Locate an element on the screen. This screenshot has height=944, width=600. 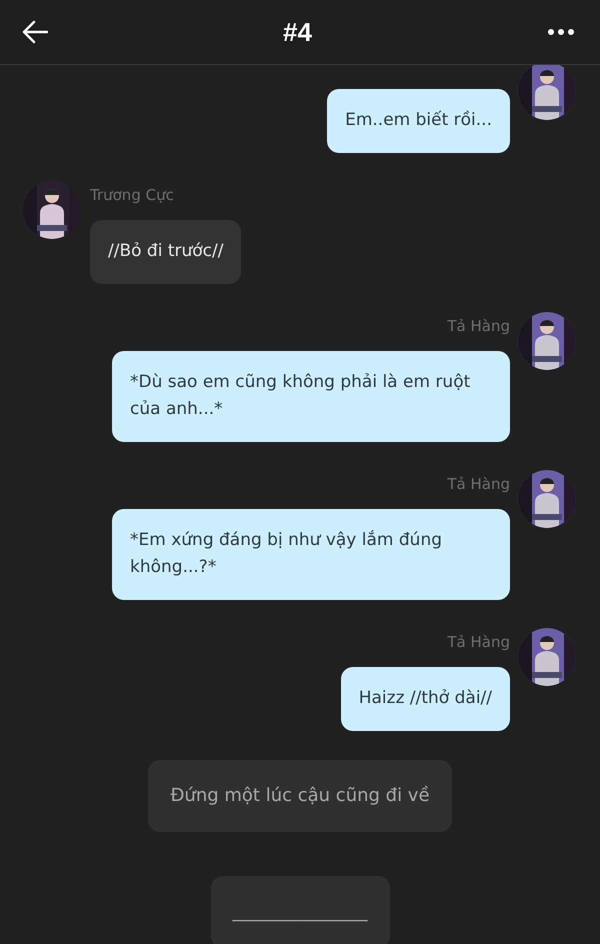
back-arrow-icon is located at coordinates (35, 32).